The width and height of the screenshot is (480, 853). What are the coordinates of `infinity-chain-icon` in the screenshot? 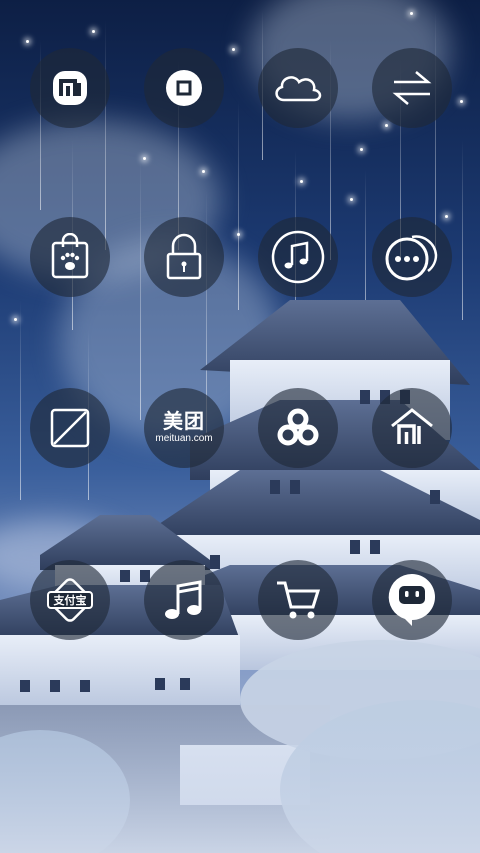 It's located at (298, 428).